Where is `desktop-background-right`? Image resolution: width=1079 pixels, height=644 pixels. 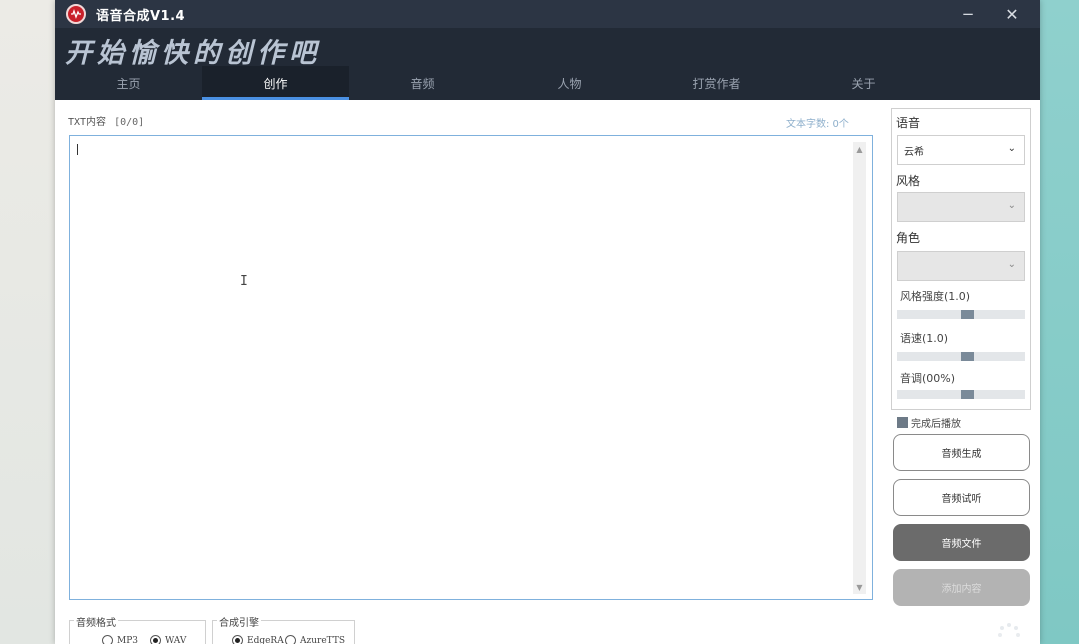
desktop-background-right is located at coordinates (1059, 322).